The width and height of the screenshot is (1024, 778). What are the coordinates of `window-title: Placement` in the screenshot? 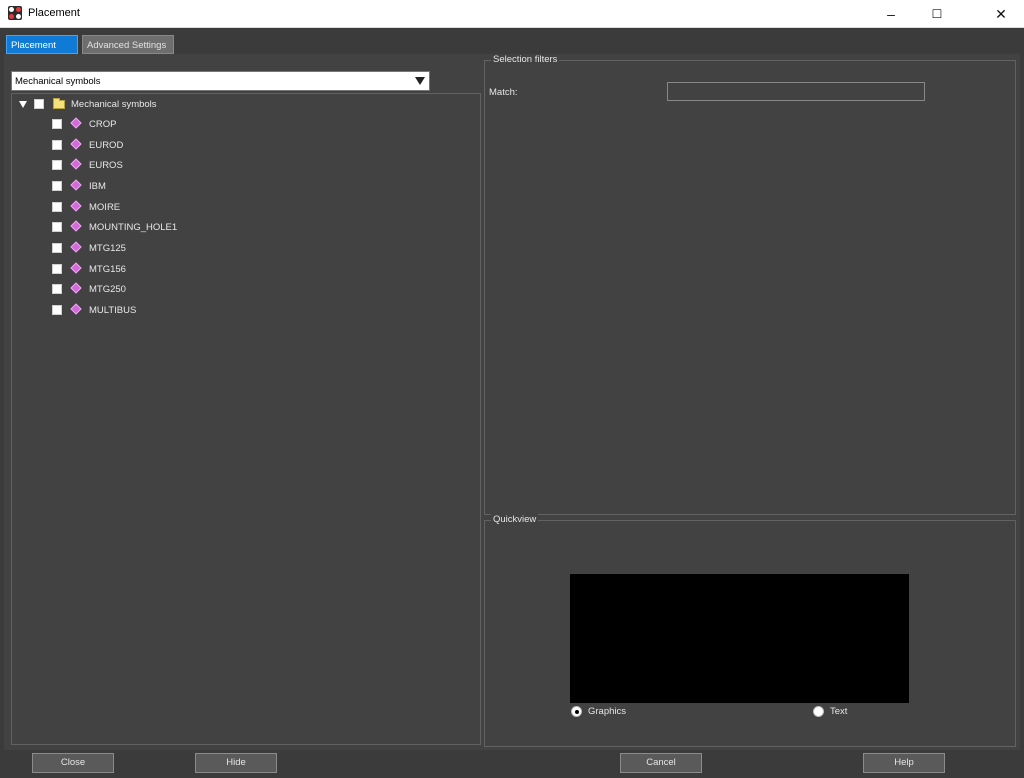 It's located at (54, 13).